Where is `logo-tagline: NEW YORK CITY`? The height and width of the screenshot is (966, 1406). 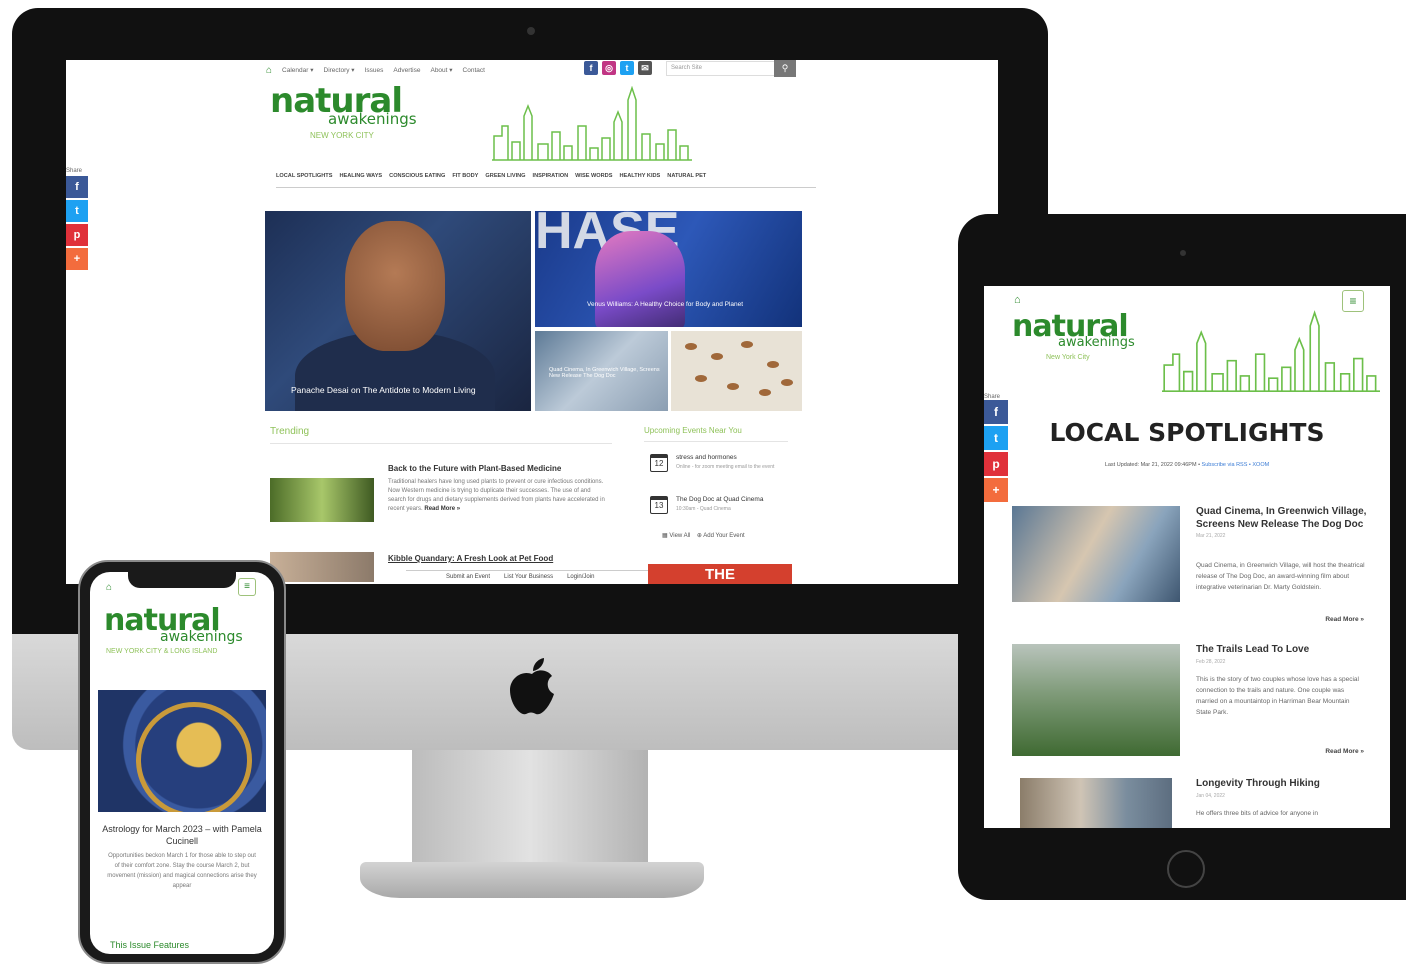 logo-tagline: NEW YORK CITY is located at coordinates (342, 135).